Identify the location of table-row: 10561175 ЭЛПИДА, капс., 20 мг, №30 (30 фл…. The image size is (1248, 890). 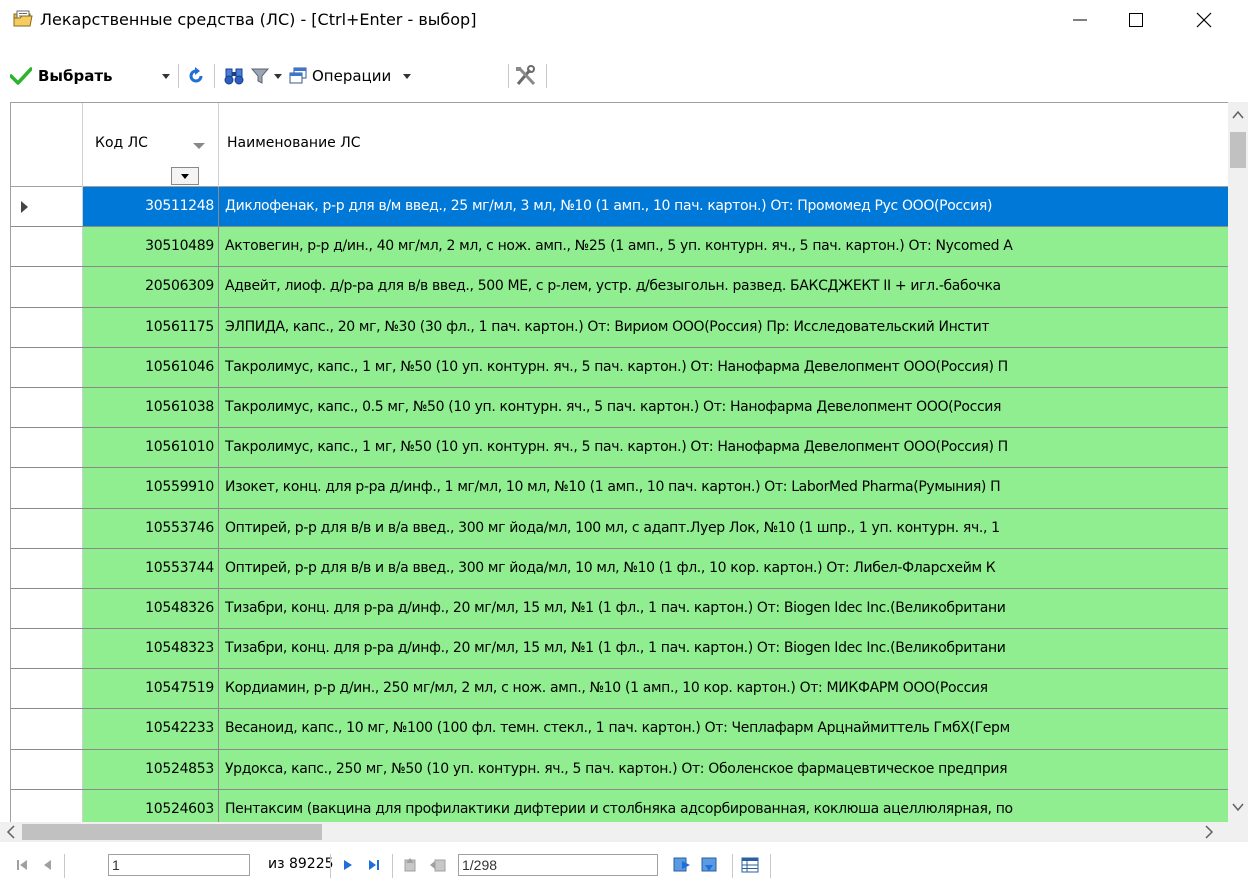
(620, 327).